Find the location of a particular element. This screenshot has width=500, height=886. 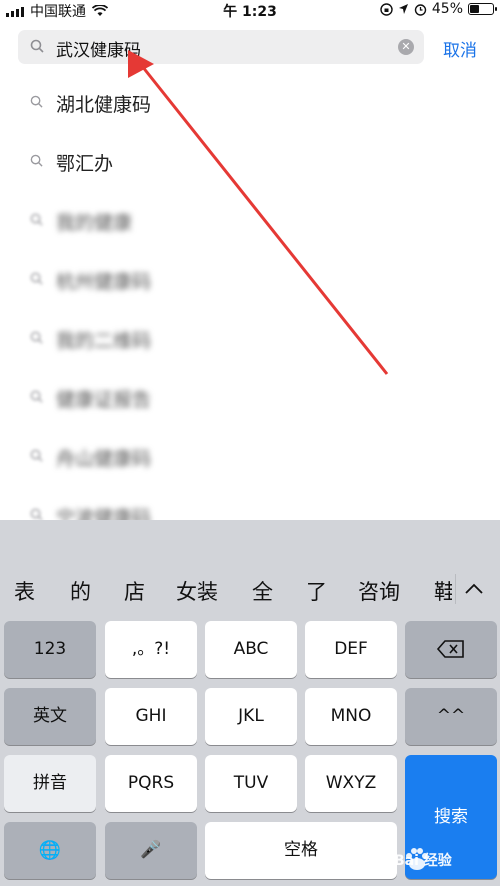

key-pqrs: PQRS is located at coordinates (151, 783).